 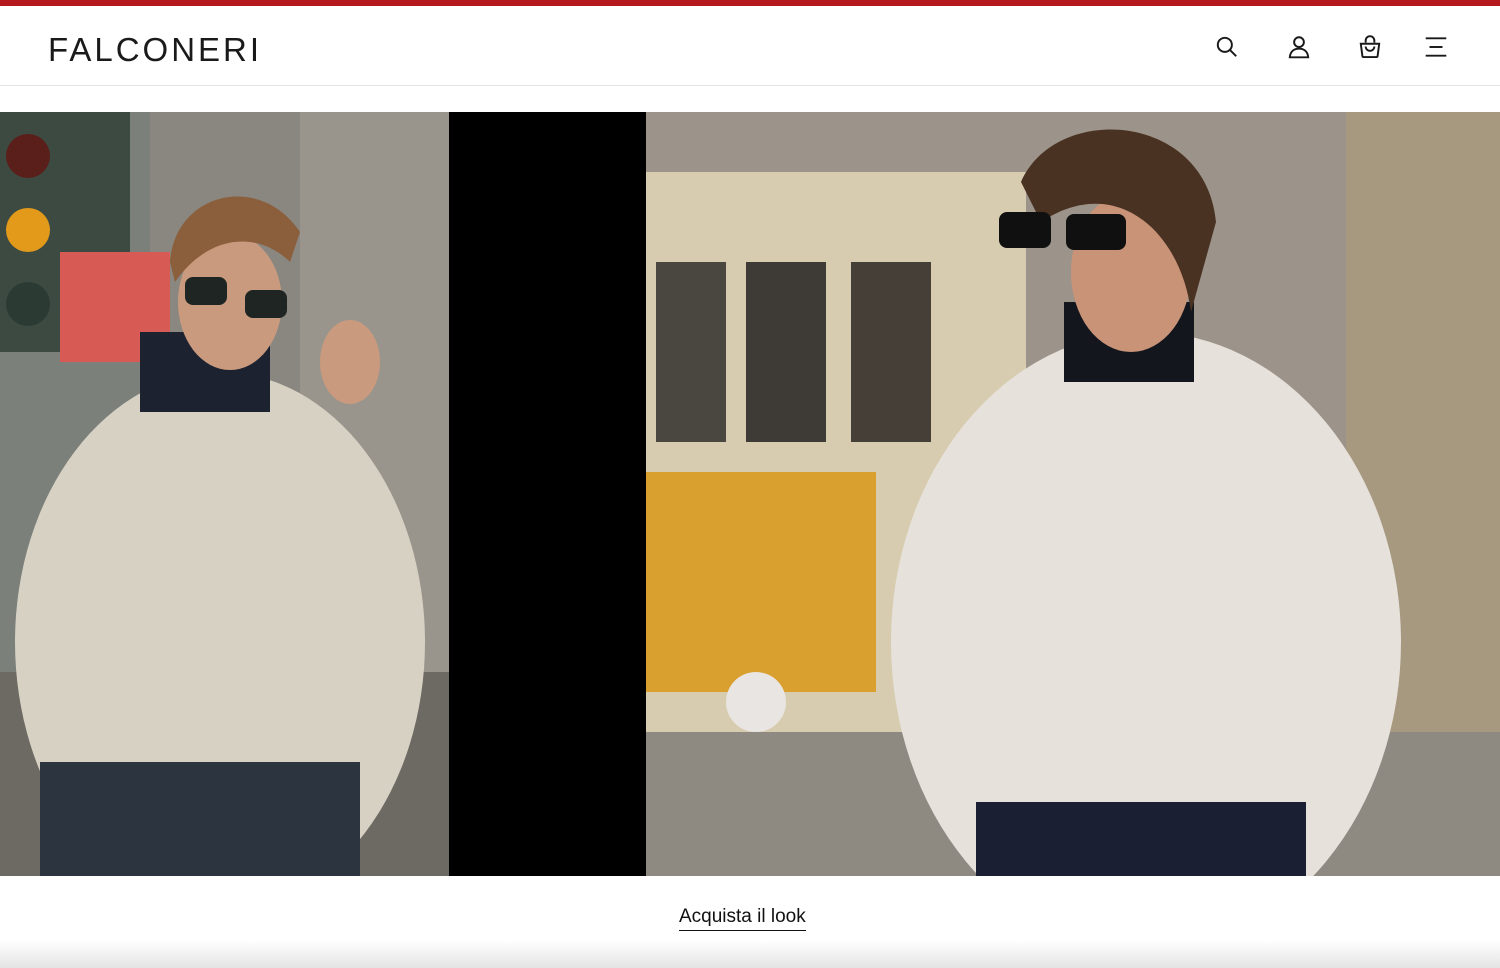 I want to click on hamburger-menu-icon, so click(x=1436, y=47).